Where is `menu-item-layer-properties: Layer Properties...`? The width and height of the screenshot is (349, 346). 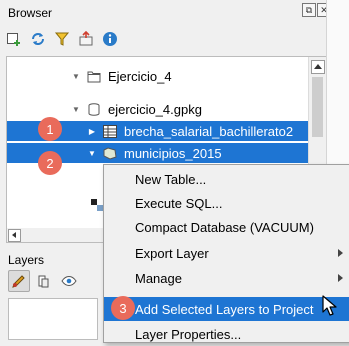 menu-item-layer-properties: Layer Properties... is located at coordinates (226, 334).